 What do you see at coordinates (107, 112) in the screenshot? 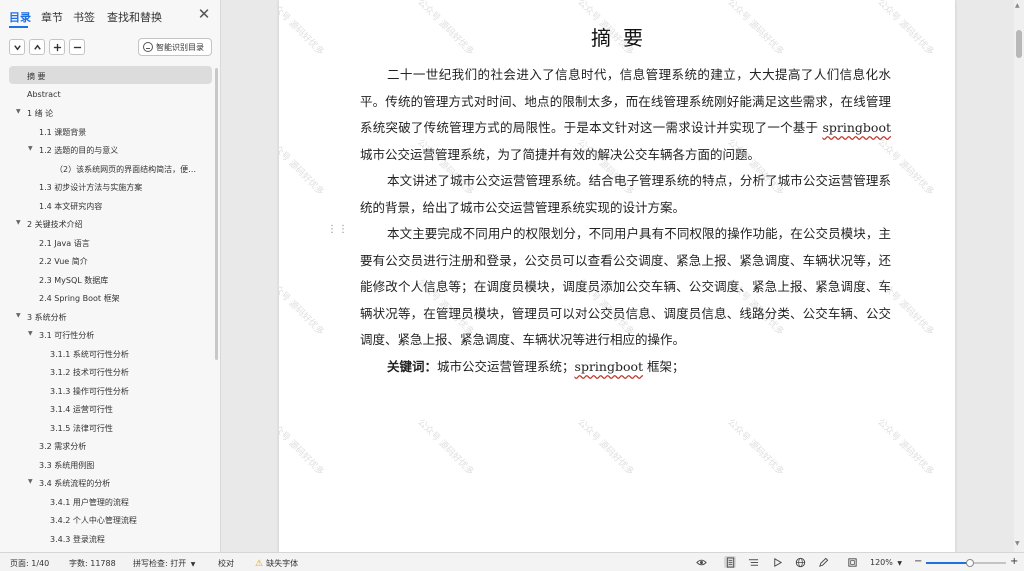
I see `toc-item: ▼ 1 绪 论` at bounding box center [107, 112].